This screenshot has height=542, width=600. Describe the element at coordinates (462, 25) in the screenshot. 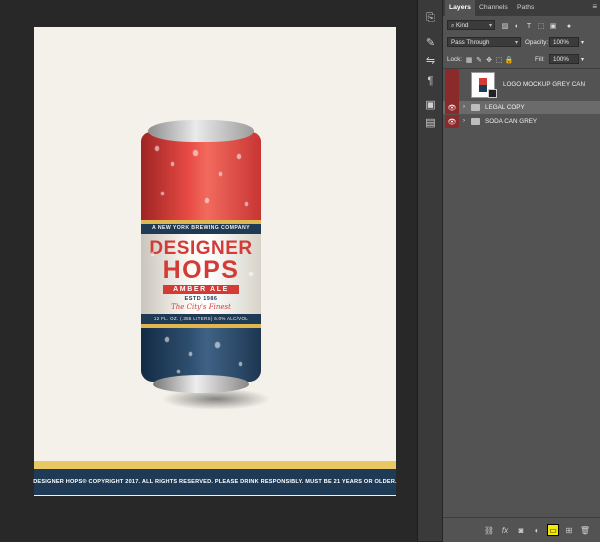

I see `filter-kind-label: Kind` at that location.